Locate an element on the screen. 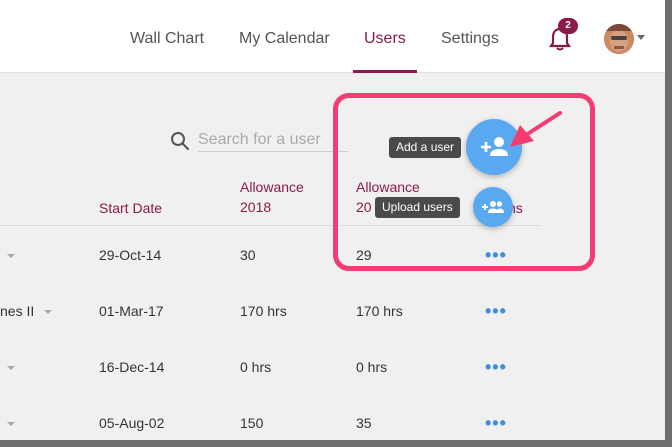 This screenshot has width=672, height=447. column-header-allowance-2018: Allowance 2018 is located at coordinates (272, 197).